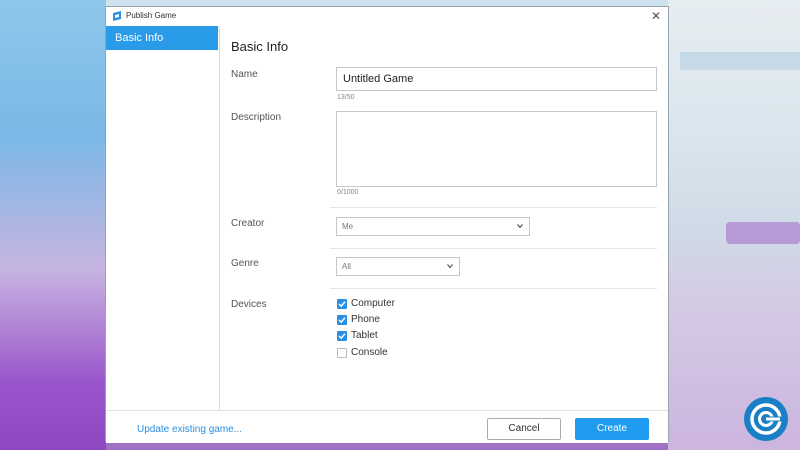 The image size is (800, 450). I want to click on description-counter: 0/1000, so click(348, 192).